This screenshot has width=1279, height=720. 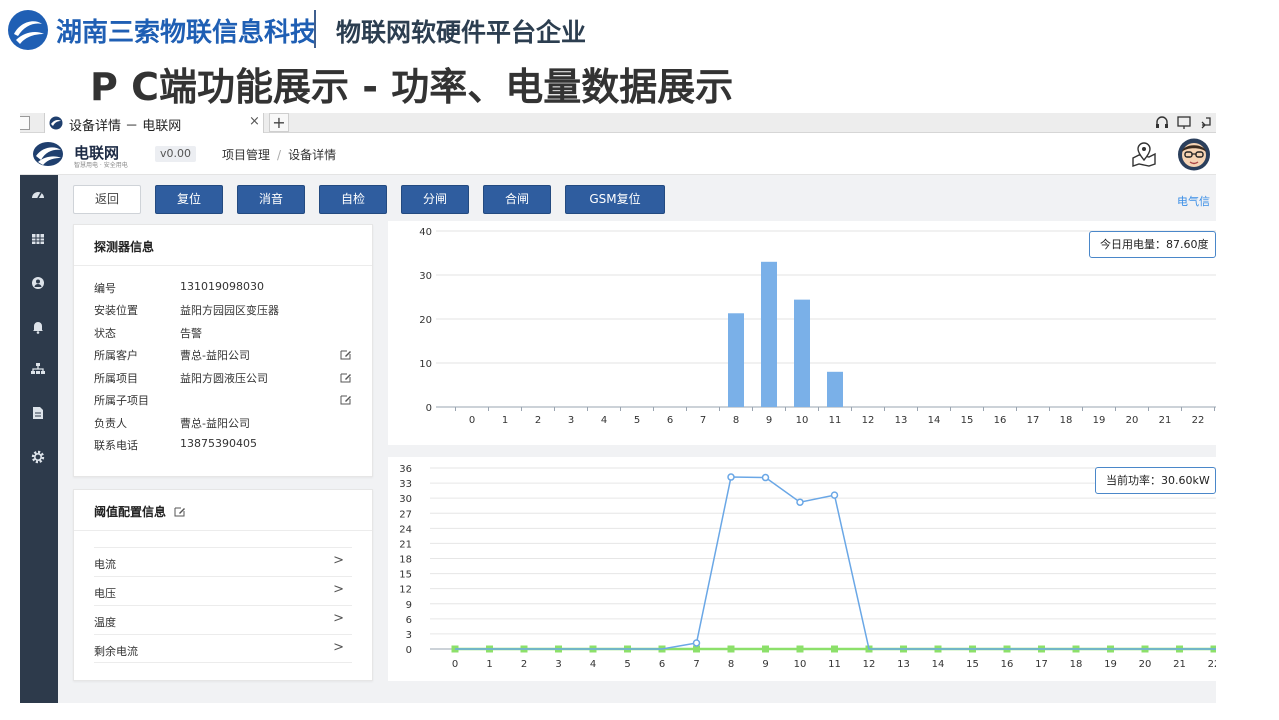 I want to click on field-label: 状态, so click(x=105, y=333).